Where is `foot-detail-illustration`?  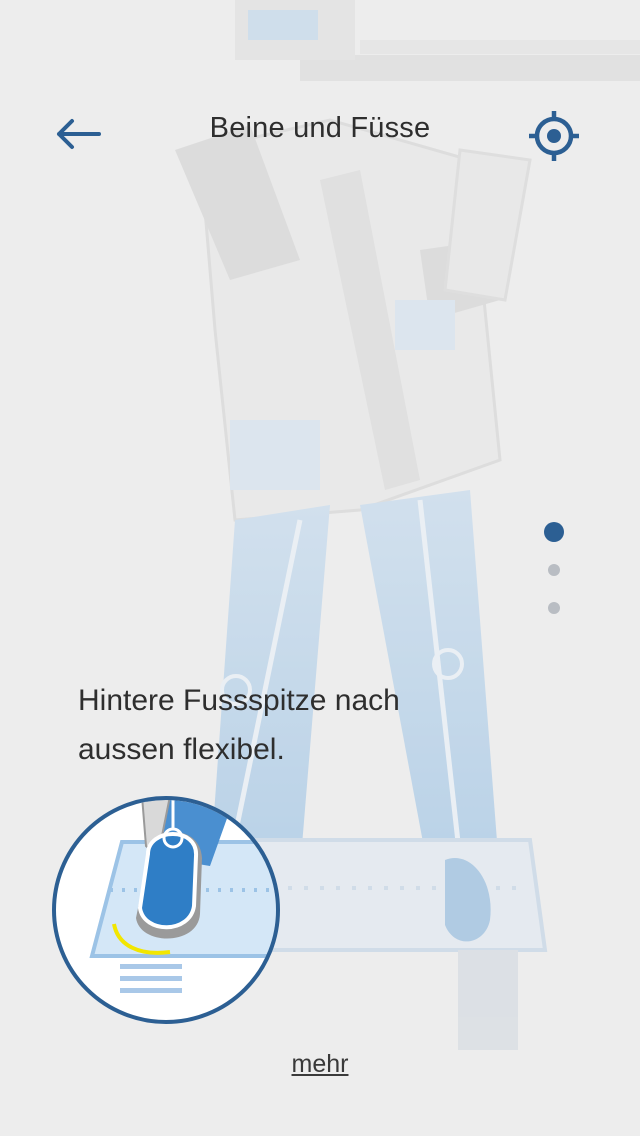 foot-detail-illustration is located at coordinates (166, 910).